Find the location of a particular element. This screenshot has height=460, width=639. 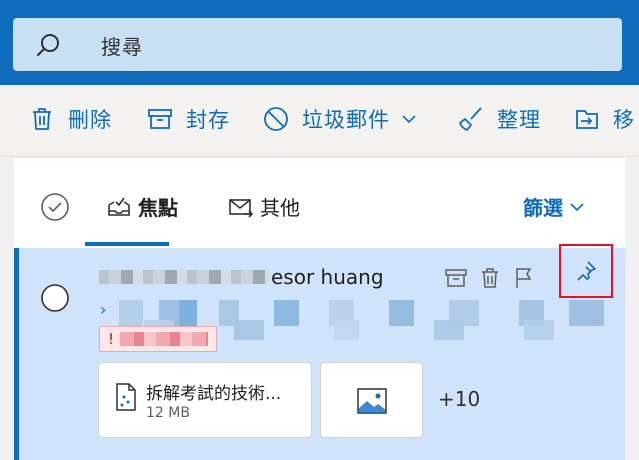

delete-button: 刪除 is located at coordinates (70, 119).